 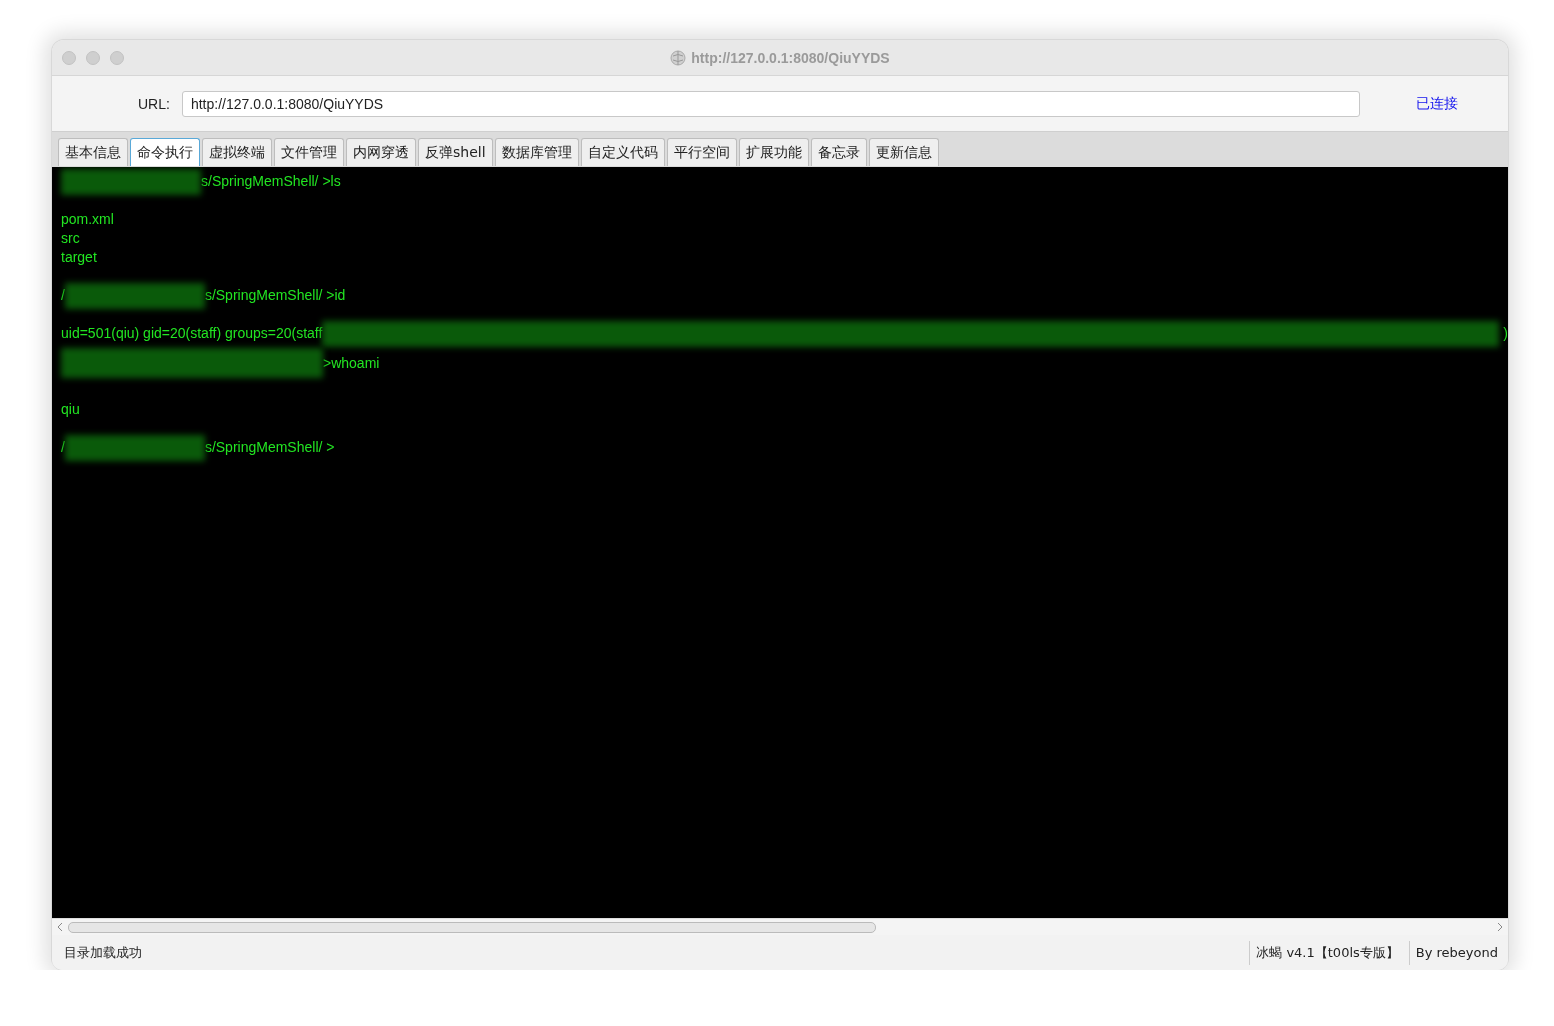 I want to click on status-text: 冰蝎 v4.1【t00ls专版】, so click(x=1329, y=952).